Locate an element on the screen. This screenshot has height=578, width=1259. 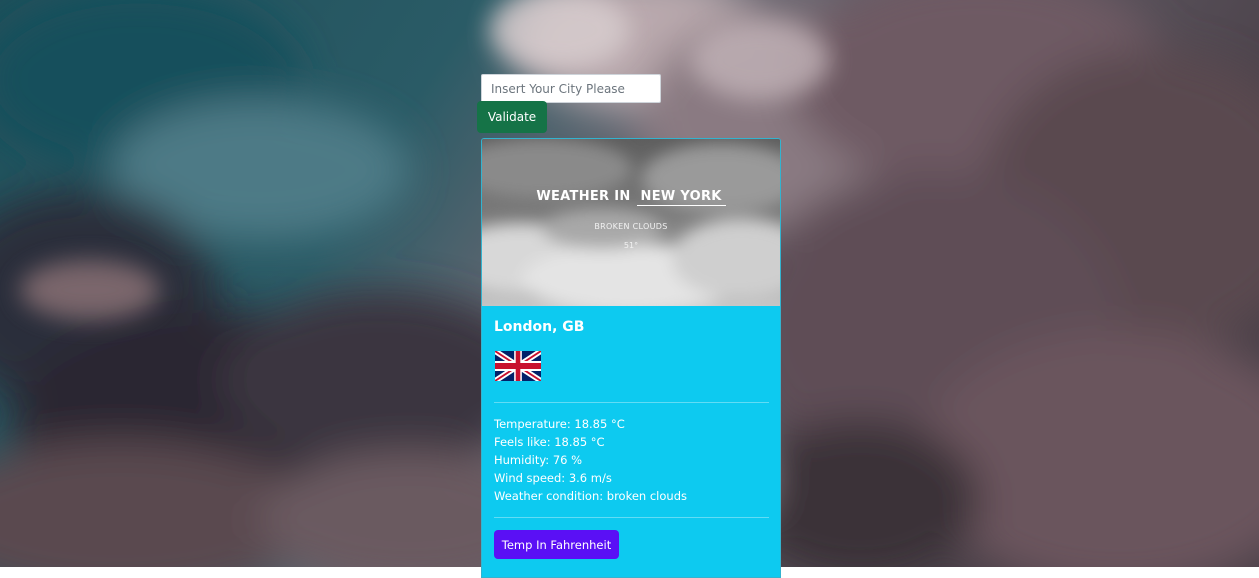
banner-city: NEW YORK is located at coordinates (681, 197).